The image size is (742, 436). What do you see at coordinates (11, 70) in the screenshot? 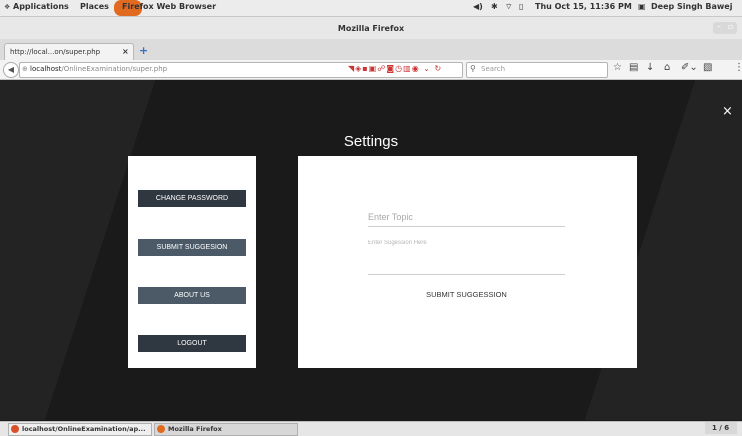
I see `back-button: ◀` at bounding box center [11, 70].